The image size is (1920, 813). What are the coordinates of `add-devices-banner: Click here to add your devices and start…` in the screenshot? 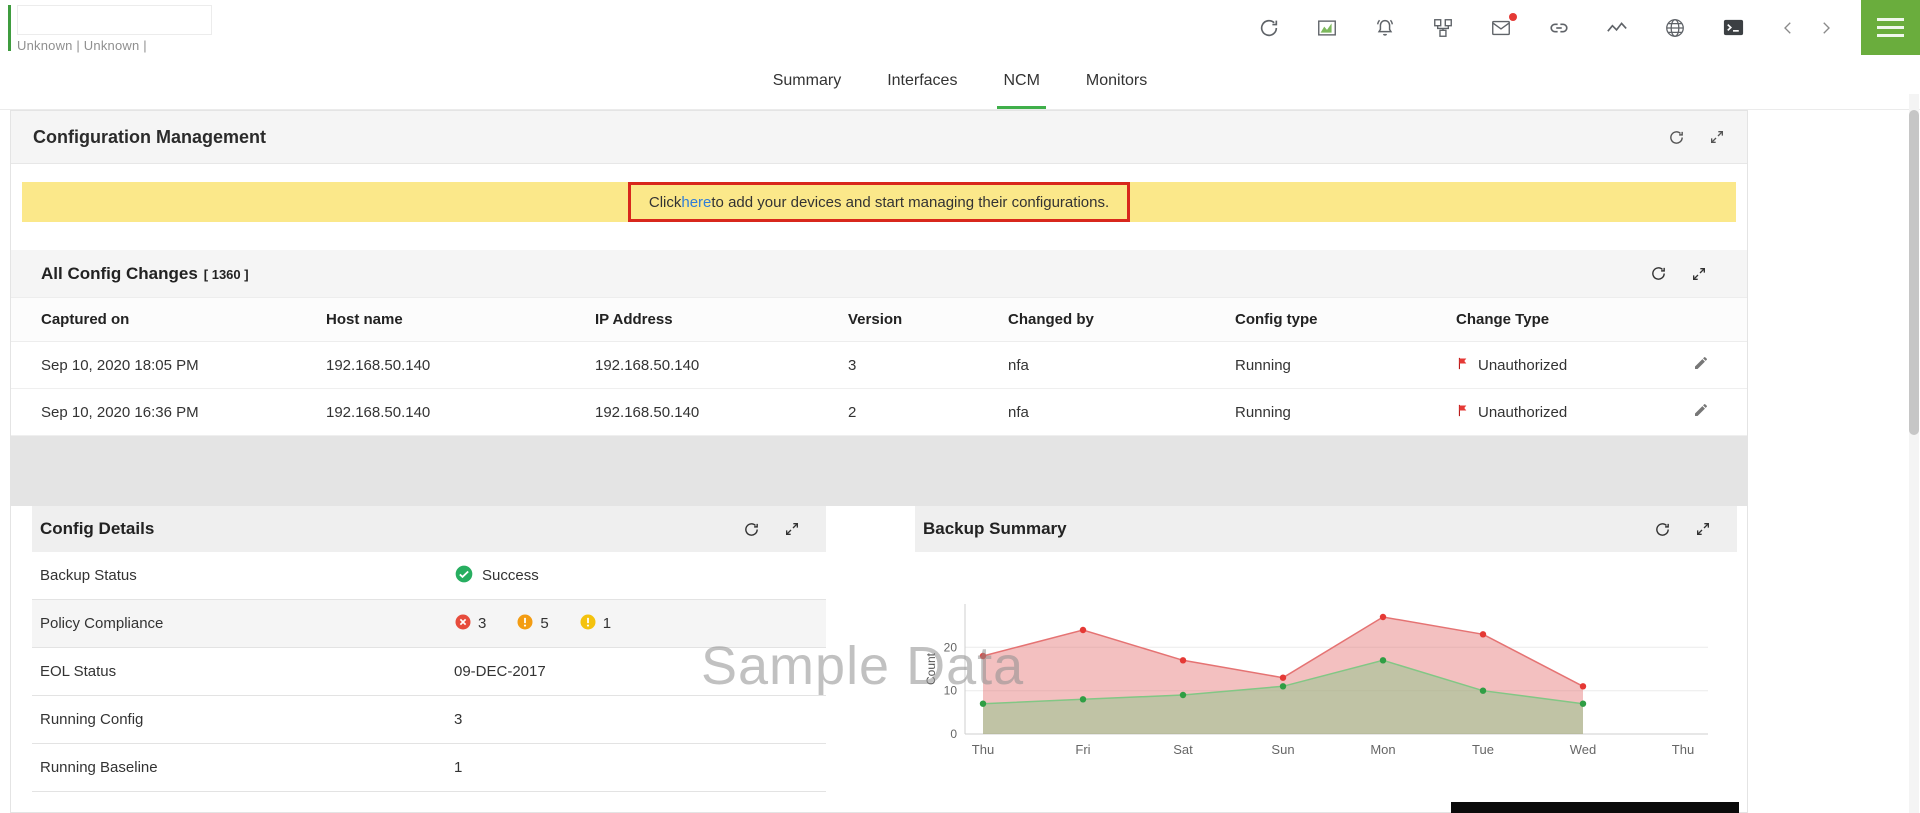 It's located at (879, 202).